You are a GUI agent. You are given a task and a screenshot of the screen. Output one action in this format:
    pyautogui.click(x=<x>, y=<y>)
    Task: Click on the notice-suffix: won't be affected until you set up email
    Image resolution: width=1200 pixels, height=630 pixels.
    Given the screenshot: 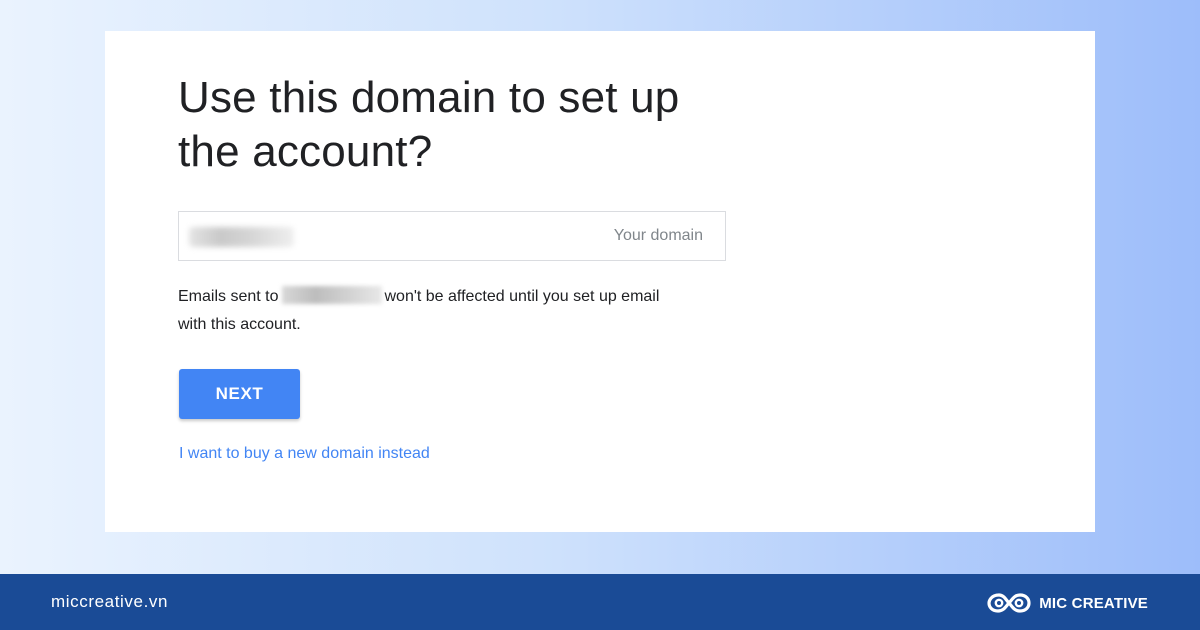 What is the action you would take?
    pyautogui.click(x=522, y=296)
    